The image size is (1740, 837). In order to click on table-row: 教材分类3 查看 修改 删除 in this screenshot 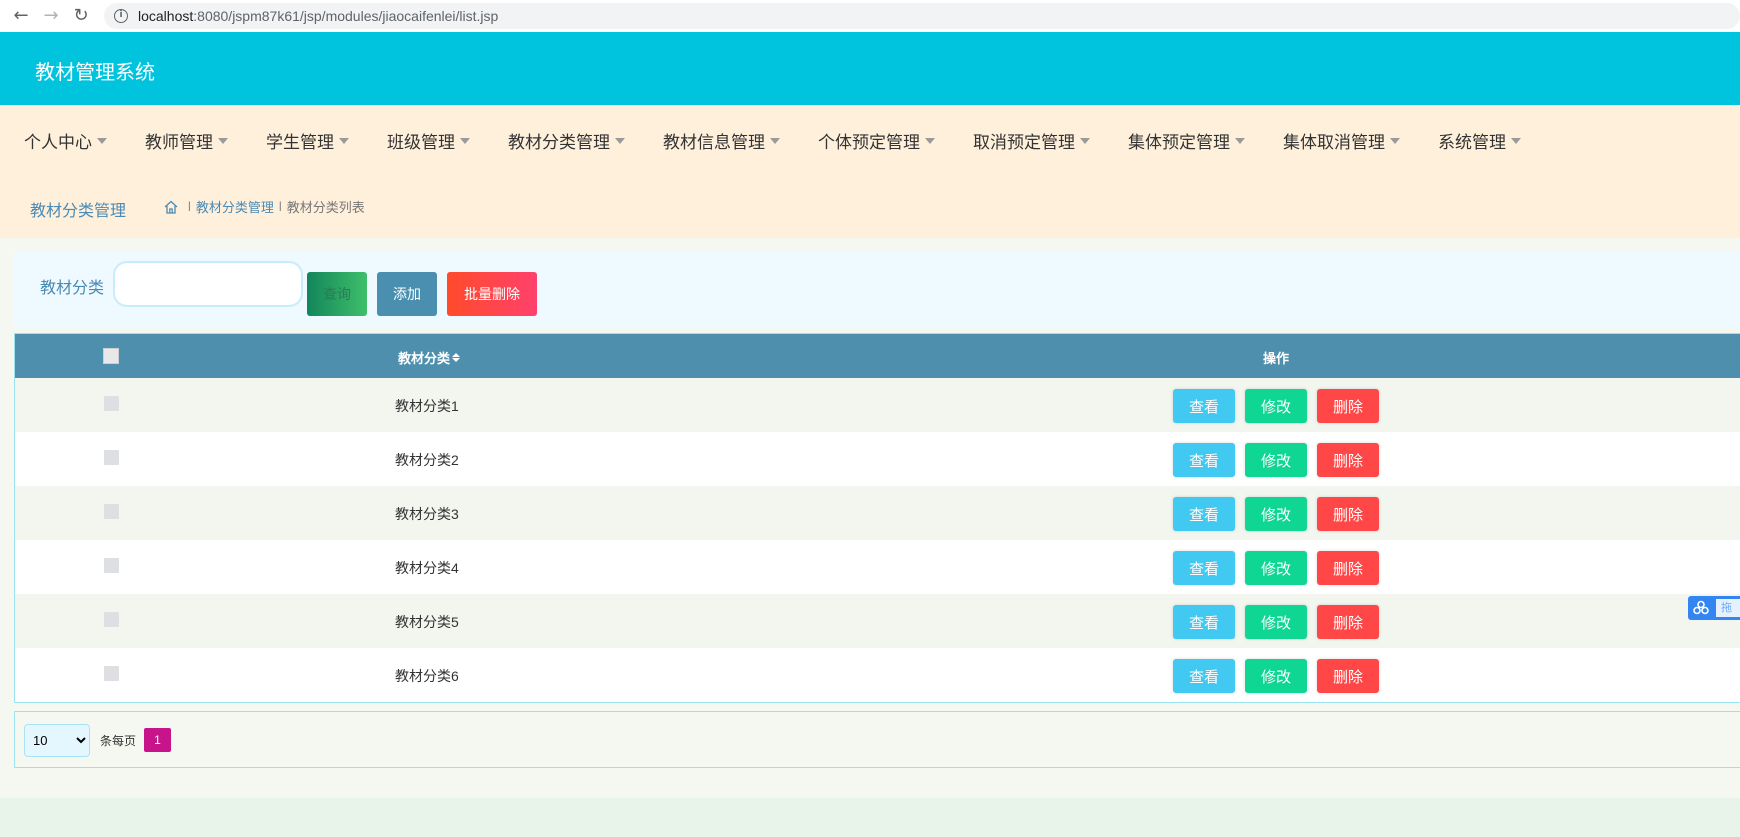, I will do `click(877, 513)`.